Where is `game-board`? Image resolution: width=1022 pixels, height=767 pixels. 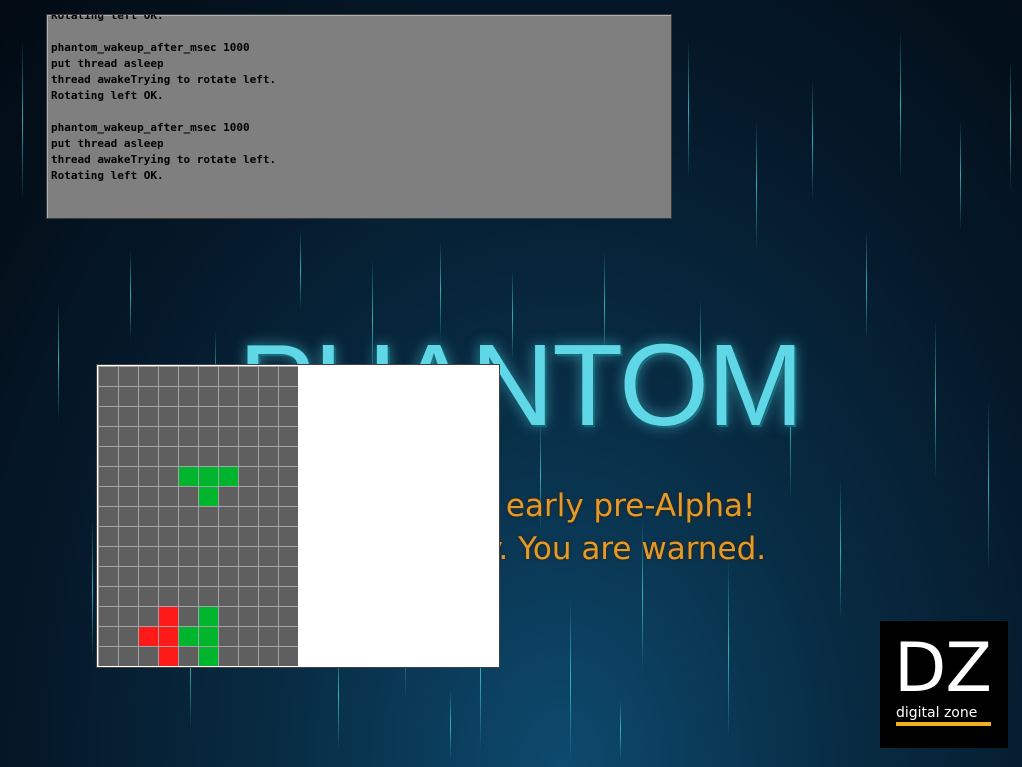
game-board is located at coordinates (198, 516).